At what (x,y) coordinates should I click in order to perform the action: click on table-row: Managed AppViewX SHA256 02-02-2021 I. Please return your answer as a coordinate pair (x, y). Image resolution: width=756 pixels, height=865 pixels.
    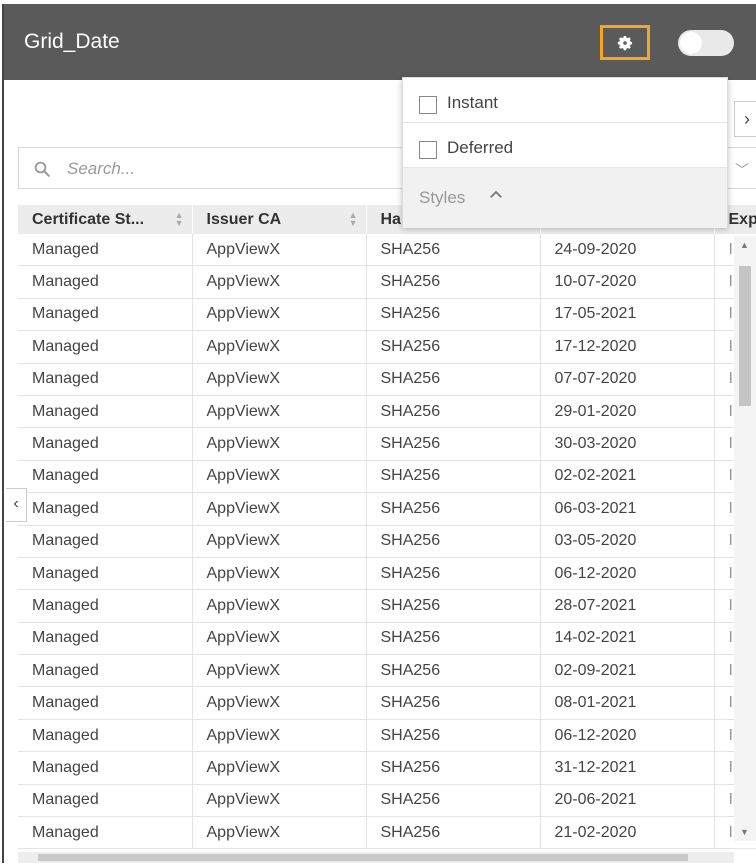
    Looking at the image, I should click on (387, 477).